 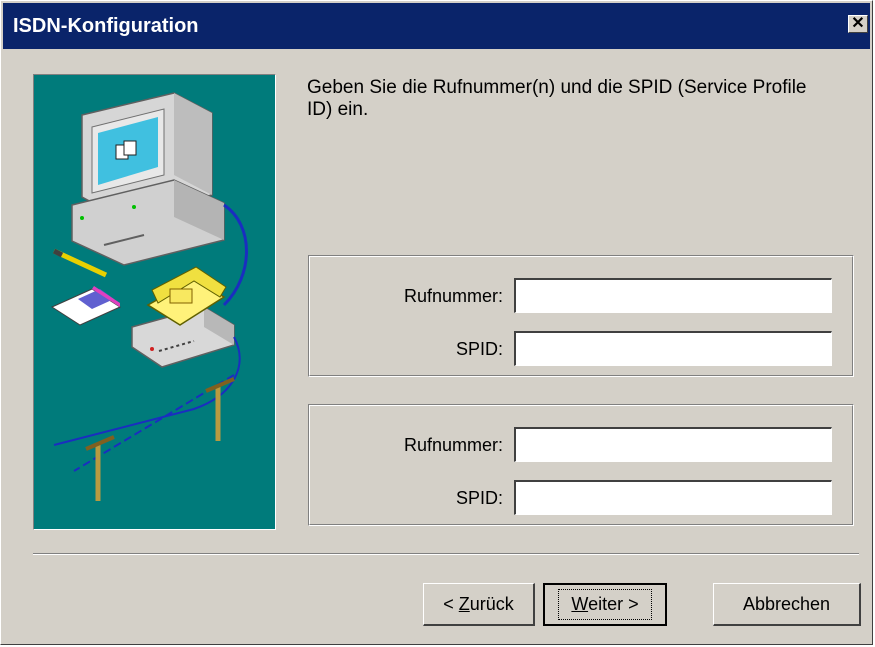 What do you see at coordinates (149, 296) in the screenshot?
I see `computer-phone-illustration` at bounding box center [149, 296].